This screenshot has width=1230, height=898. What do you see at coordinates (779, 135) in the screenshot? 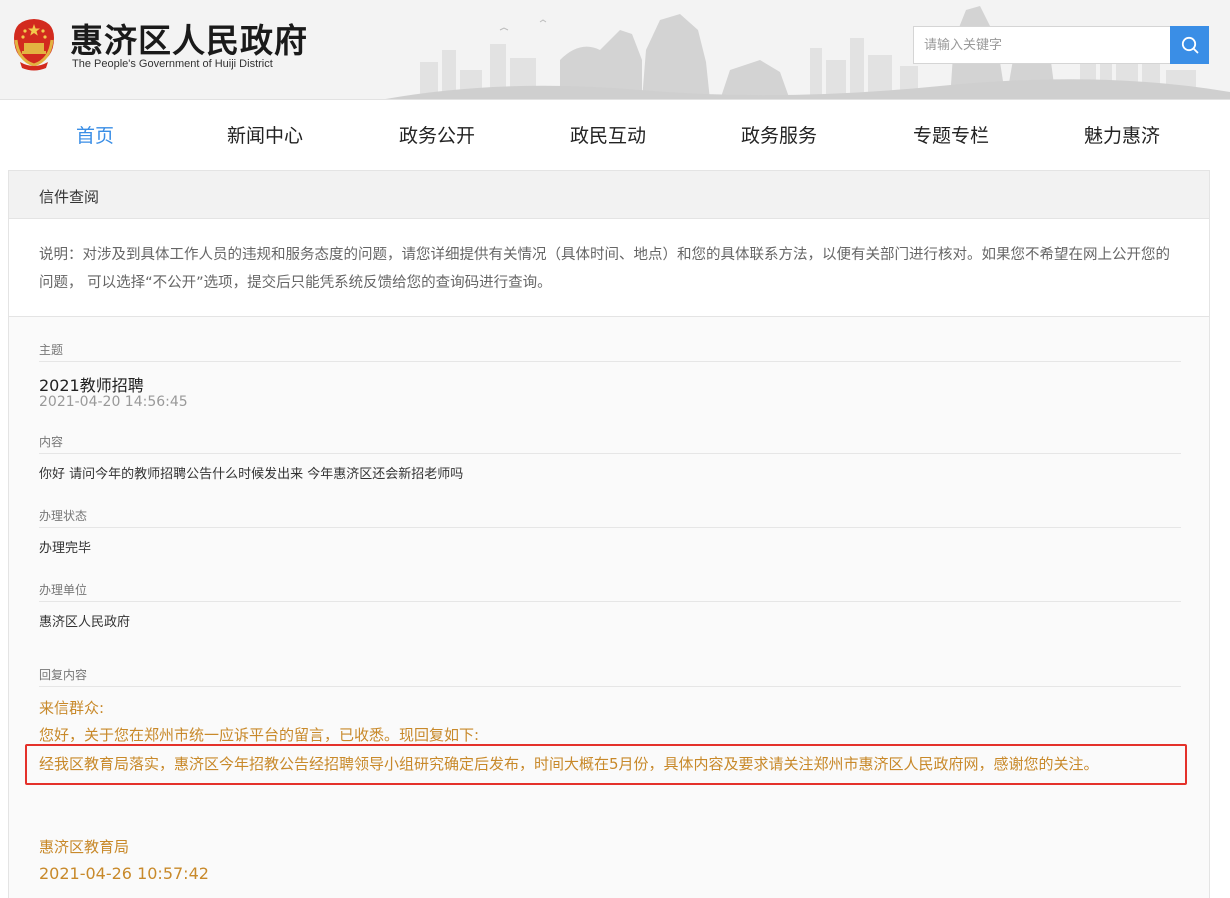
I see `nav-item-services: 政务服务` at bounding box center [779, 135].